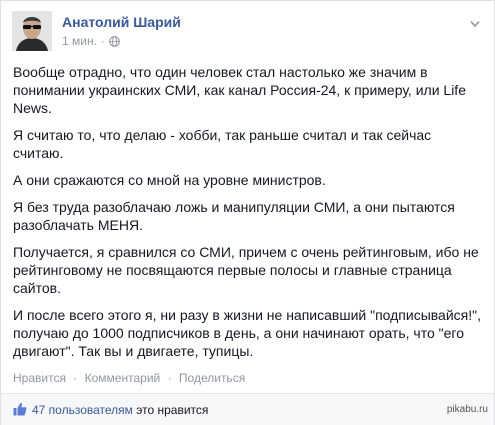 This screenshot has width=495, height=425. What do you see at coordinates (123, 378) in the screenshot?
I see `comment-link: Комментарий` at bounding box center [123, 378].